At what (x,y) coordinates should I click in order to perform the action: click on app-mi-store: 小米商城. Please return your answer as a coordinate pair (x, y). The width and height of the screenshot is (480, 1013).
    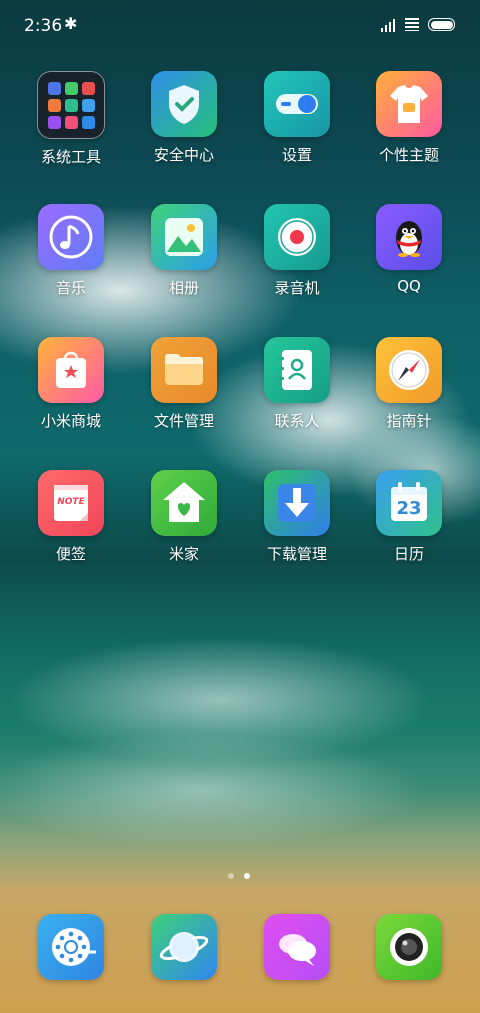
    Looking at the image, I should click on (71, 391).